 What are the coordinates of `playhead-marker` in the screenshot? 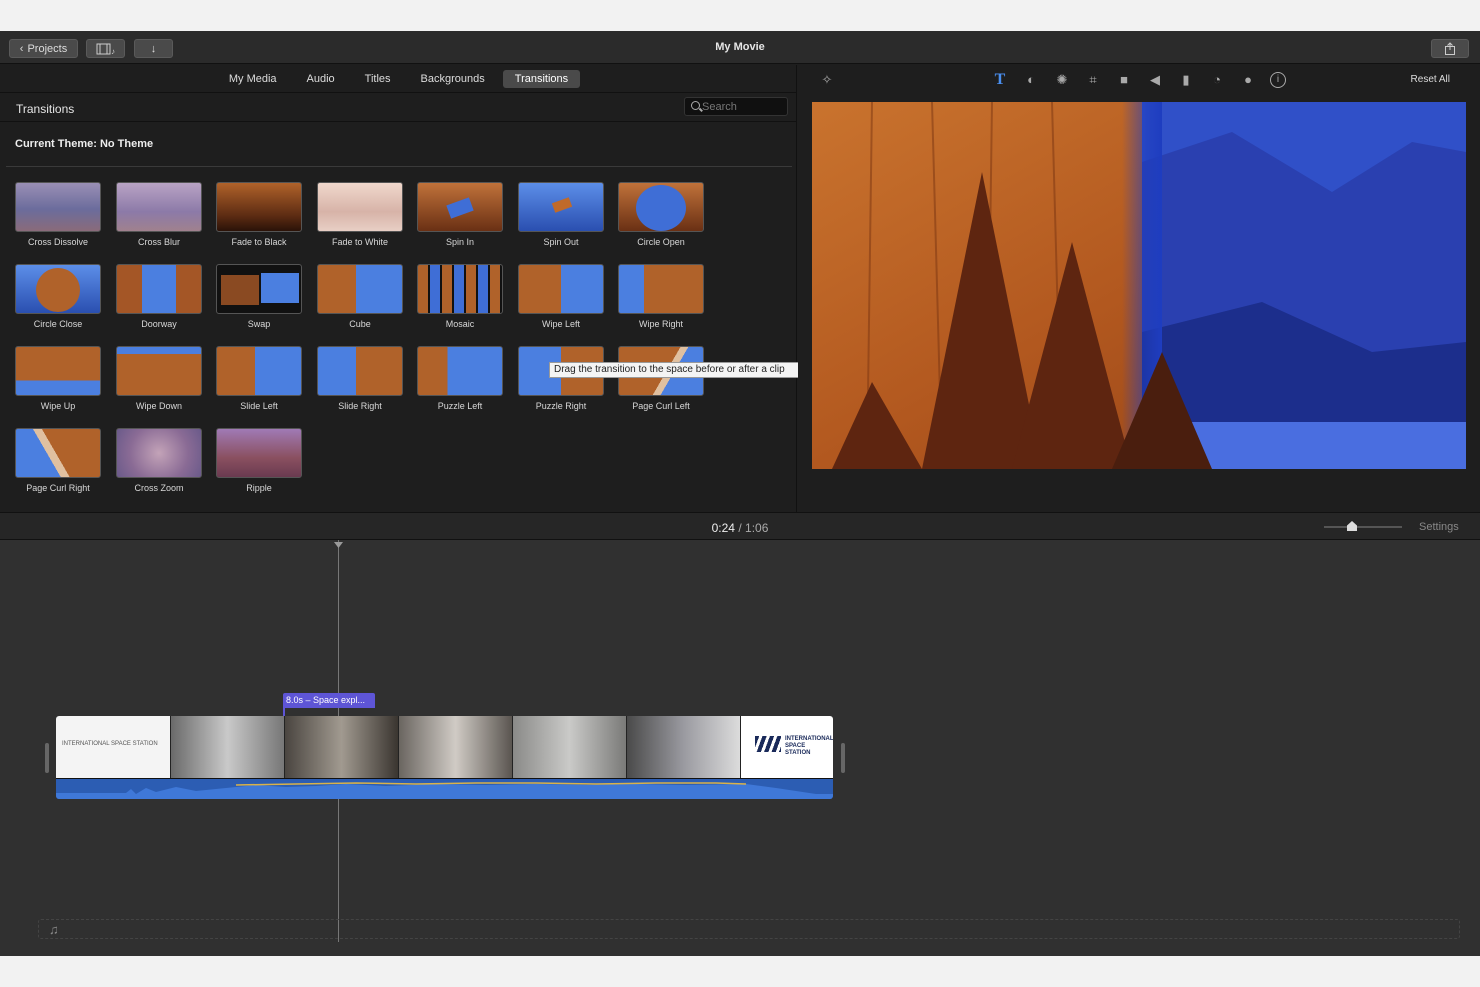 It's located at (338, 545).